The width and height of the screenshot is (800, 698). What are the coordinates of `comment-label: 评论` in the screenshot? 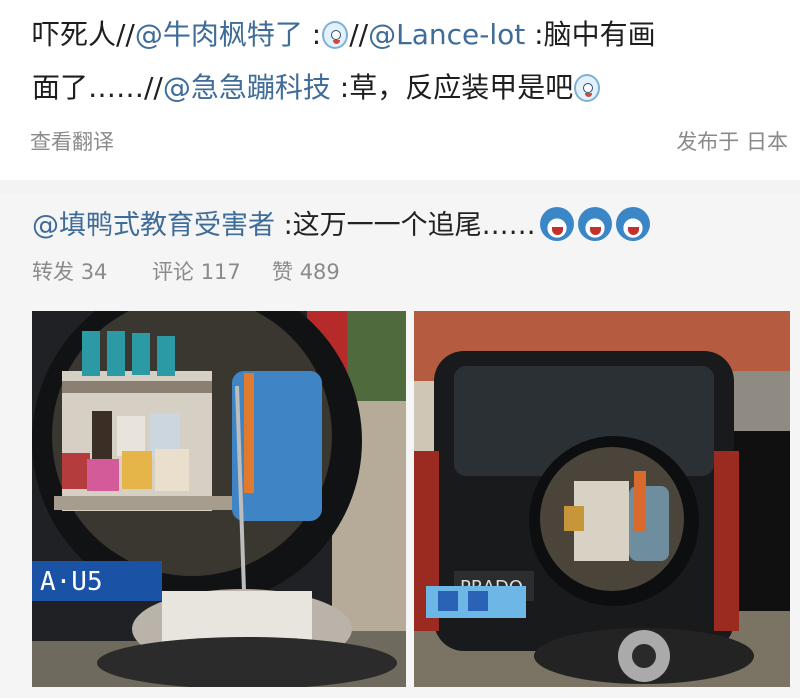 It's located at (173, 272).